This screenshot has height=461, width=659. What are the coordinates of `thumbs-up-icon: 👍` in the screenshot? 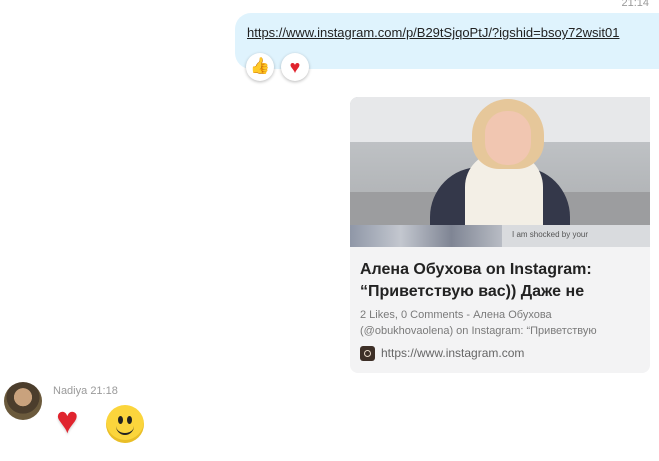 It's located at (260, 67).